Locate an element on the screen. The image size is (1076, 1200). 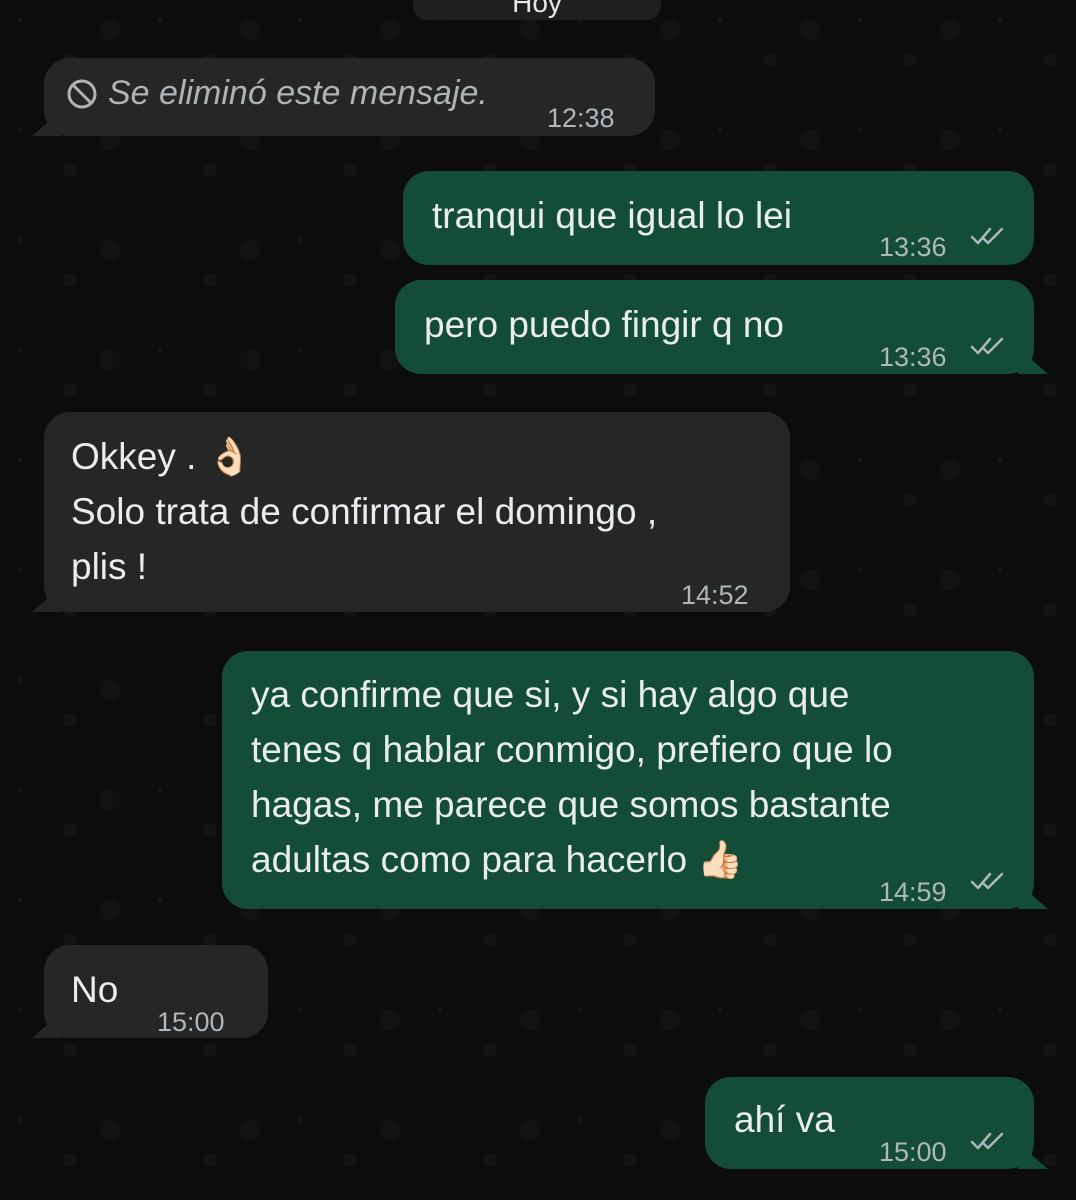
message-text: pero puedo fingir q no is located at coordinates (604, 324).